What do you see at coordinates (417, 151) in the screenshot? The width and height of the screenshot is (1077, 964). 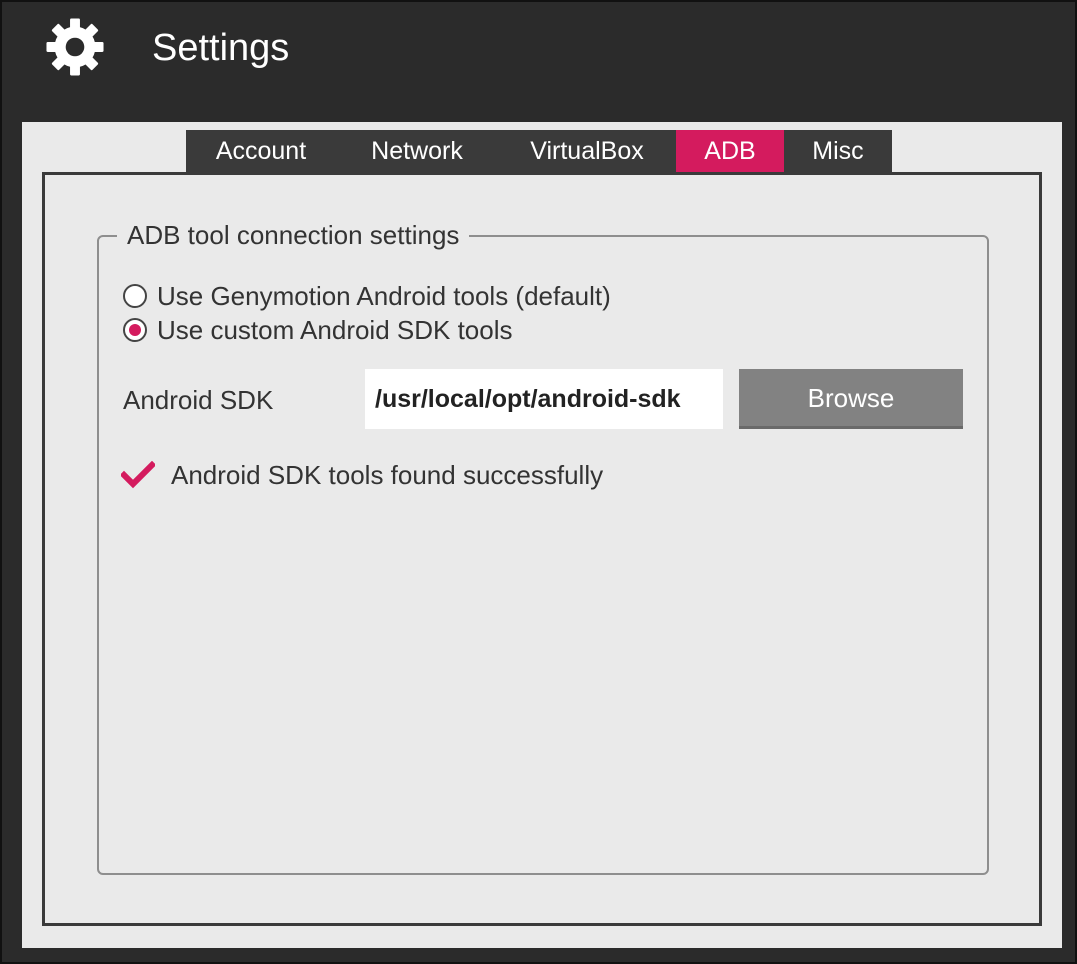 I see `tab-network: Network` at bounding box center [417, 151].